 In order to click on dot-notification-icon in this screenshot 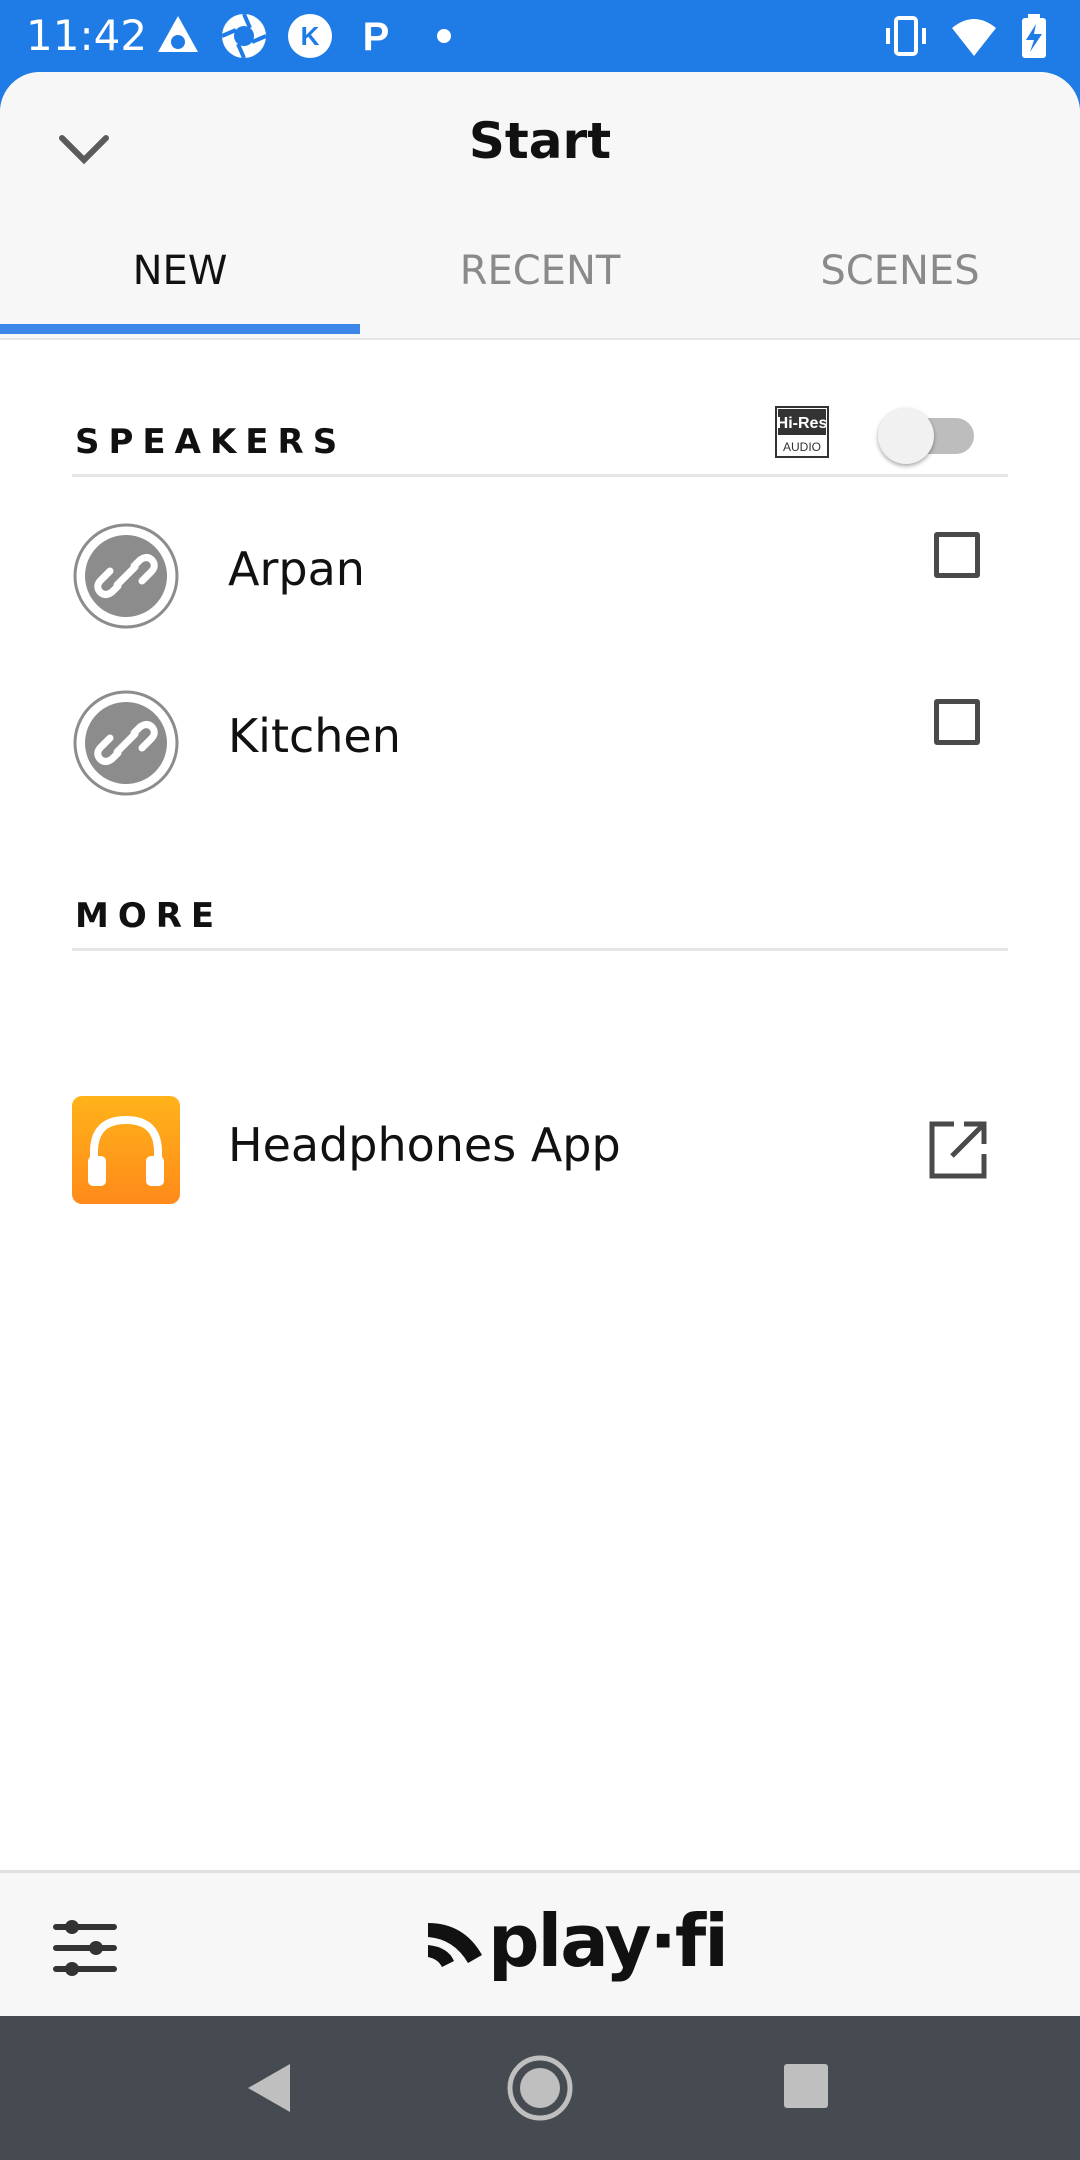, I will do `click(444, 36)`.